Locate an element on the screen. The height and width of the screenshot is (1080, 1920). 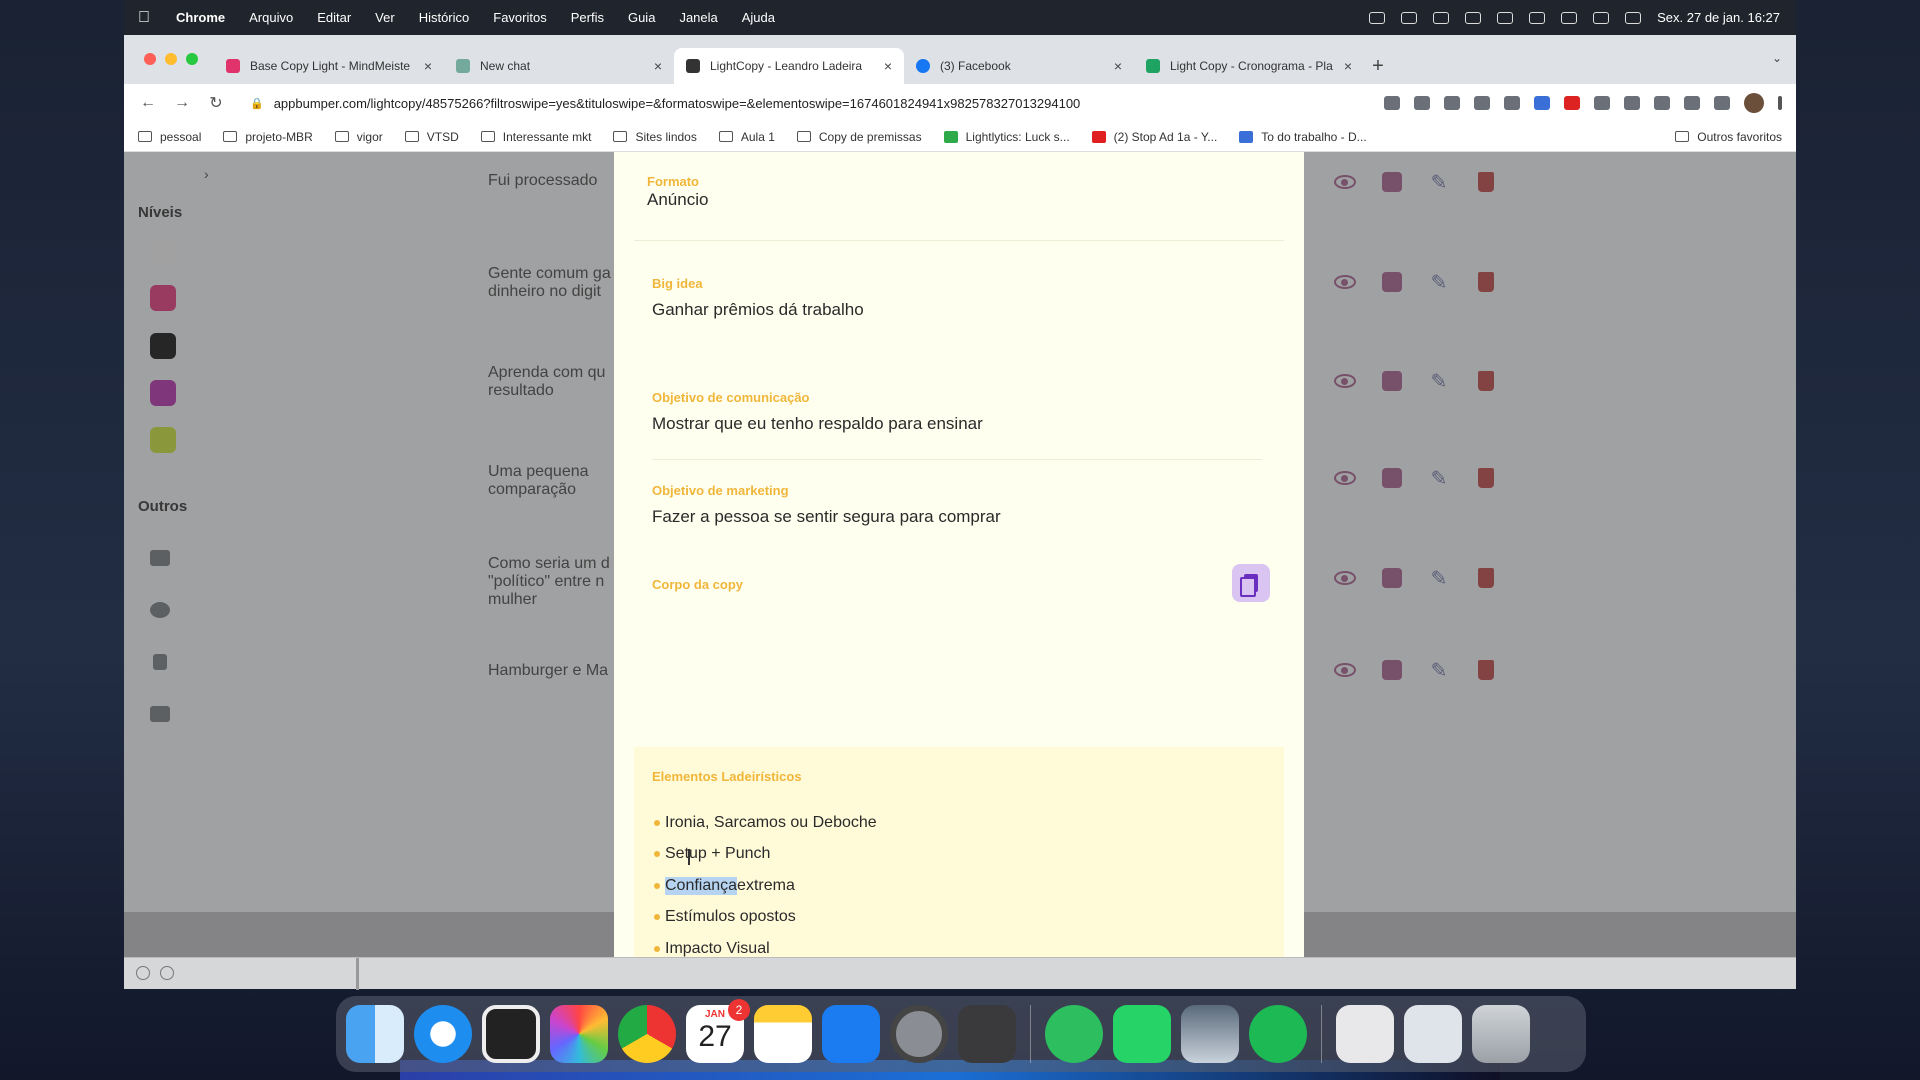
downloads-folder-icon is located at coordinates (1433, 1034).